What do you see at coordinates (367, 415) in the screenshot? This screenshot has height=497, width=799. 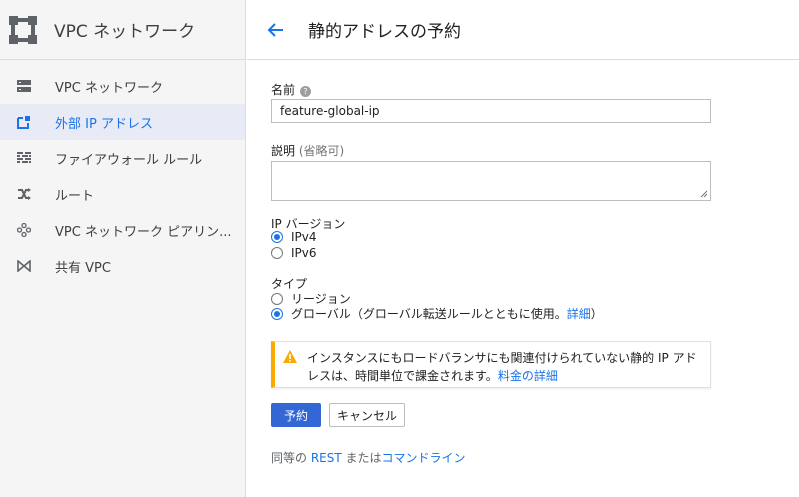 I see `cancel-button: キャンセル` at bounding box center [367, 415].